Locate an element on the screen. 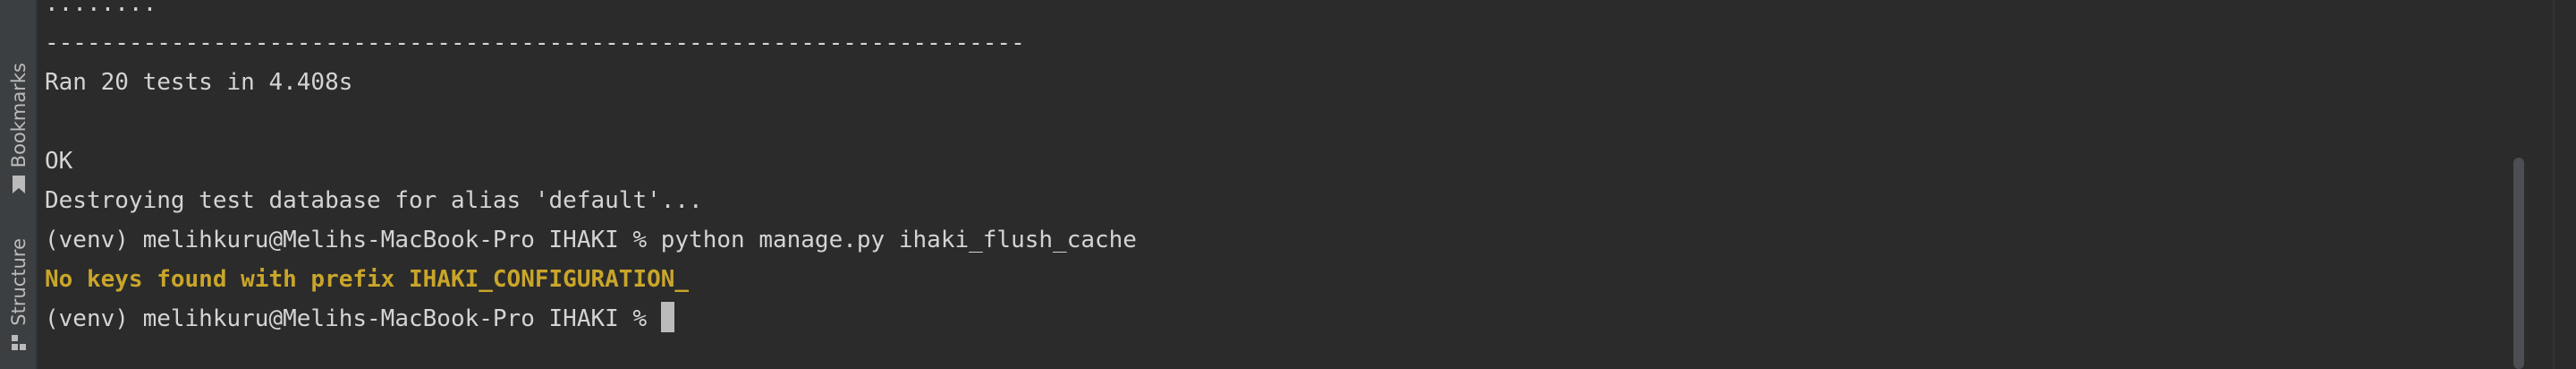 The width and height of the screenshot is (2576, 369). structure-icon is located at coordinates (19, 342).